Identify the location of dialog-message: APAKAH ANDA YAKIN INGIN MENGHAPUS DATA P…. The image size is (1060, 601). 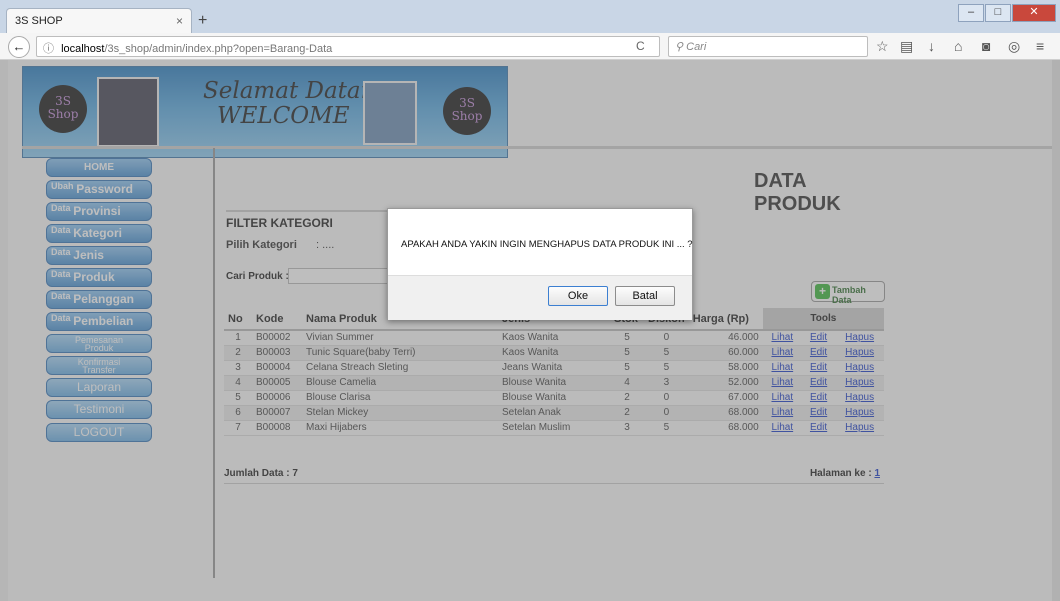
(547, 244).